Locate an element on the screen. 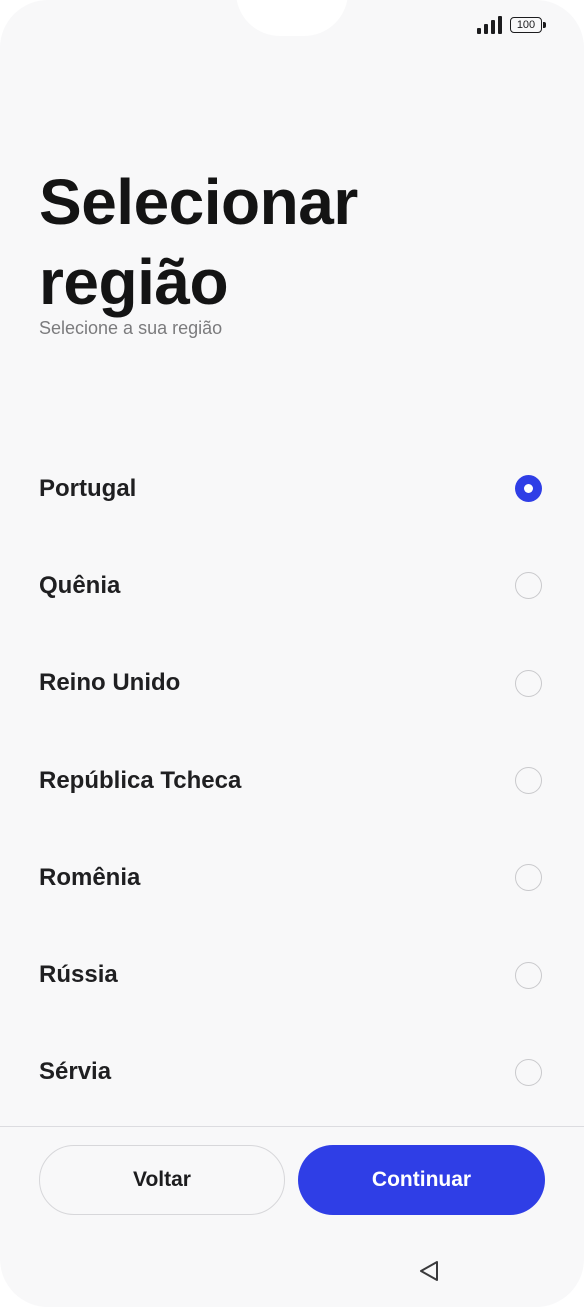 This screenshot has height=1307, width=584. region-item-romenia: Romênia is located at coordinates (292, 877).